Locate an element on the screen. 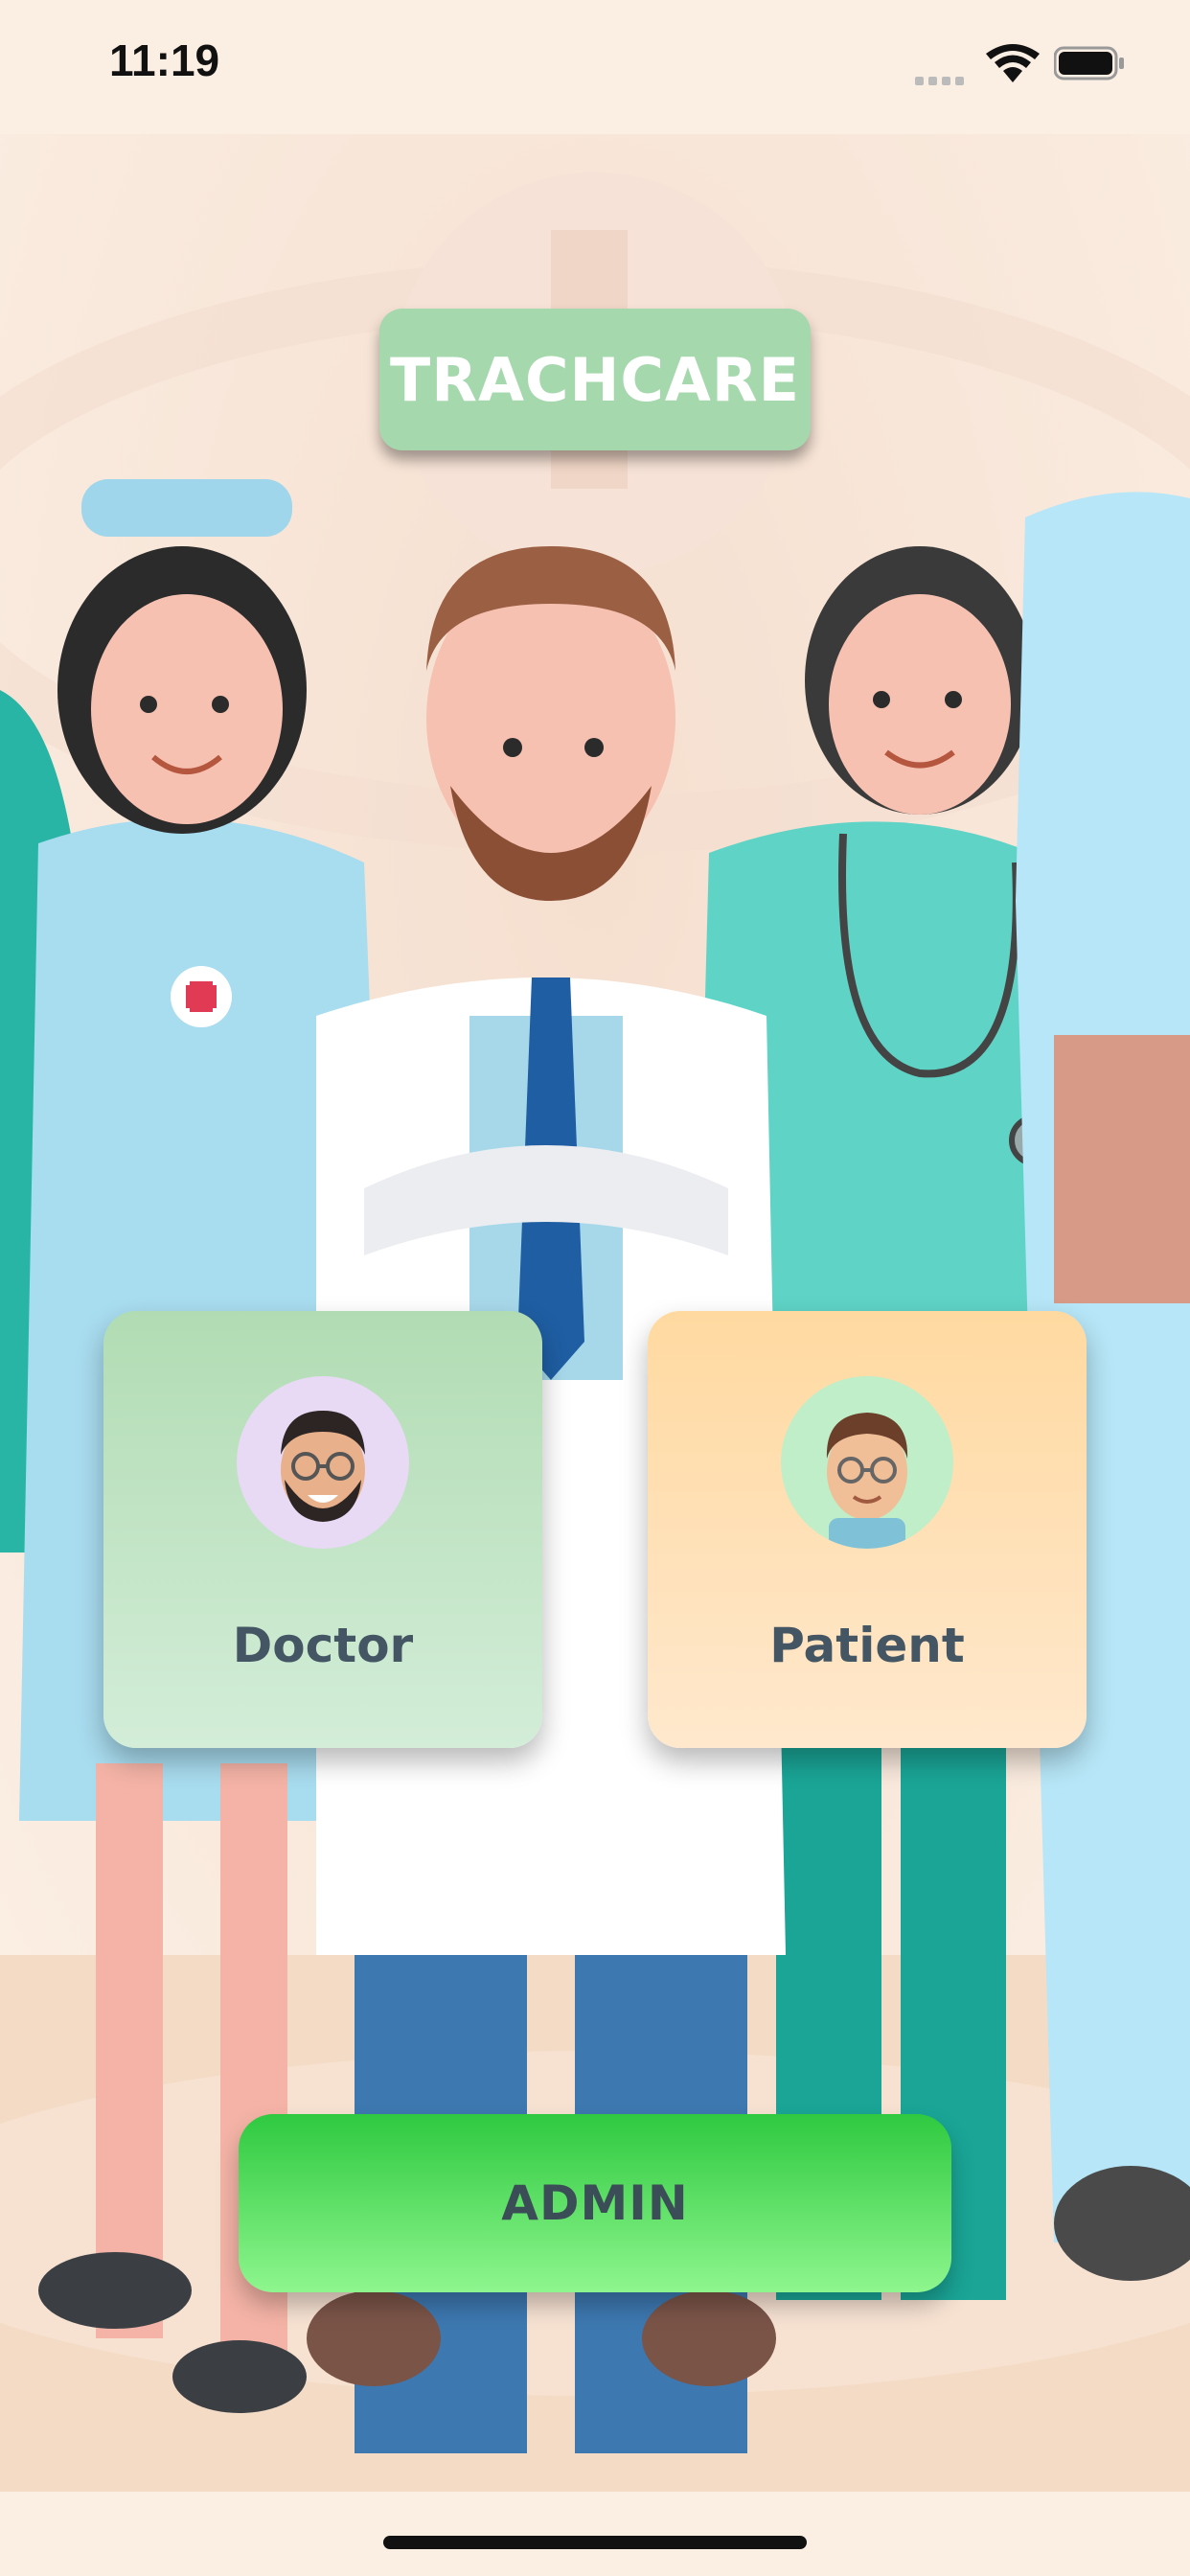 This screenshot has width=1190, height=2576. battery-icon is located at coordinates (1089, 63).